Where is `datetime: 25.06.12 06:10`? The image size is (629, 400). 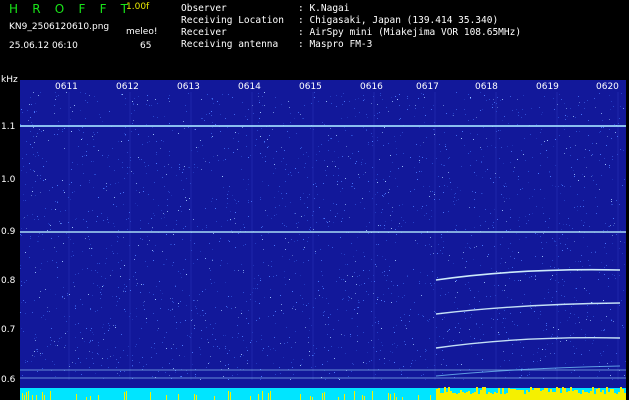
datetime: 25.06.12 06:10 is located at coordinates (43, 46).